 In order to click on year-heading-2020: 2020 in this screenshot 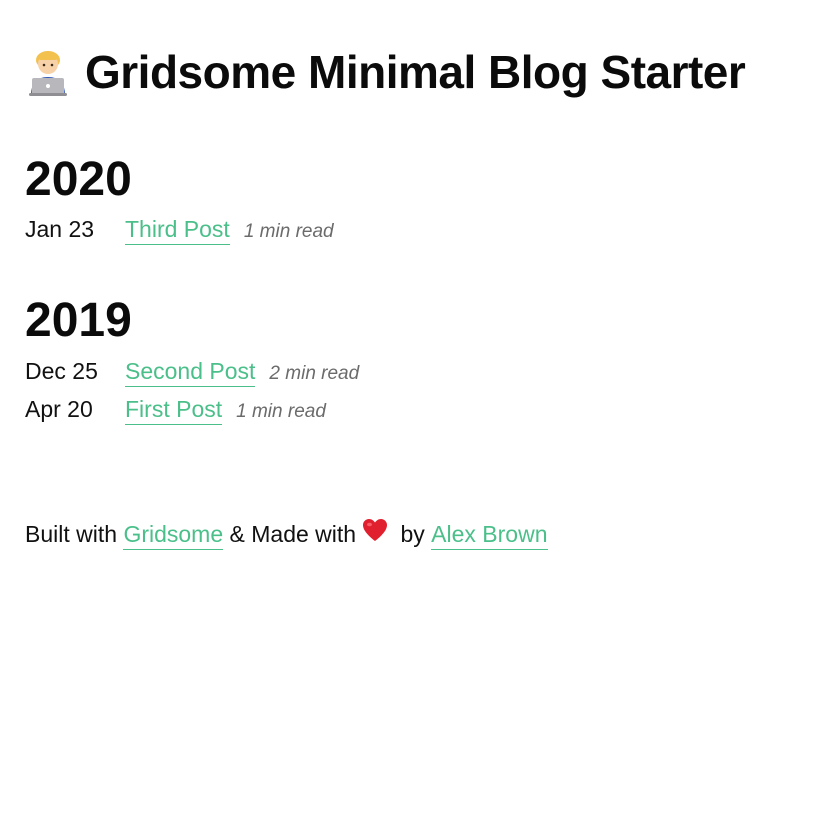, I will do `click(78, 179)`.